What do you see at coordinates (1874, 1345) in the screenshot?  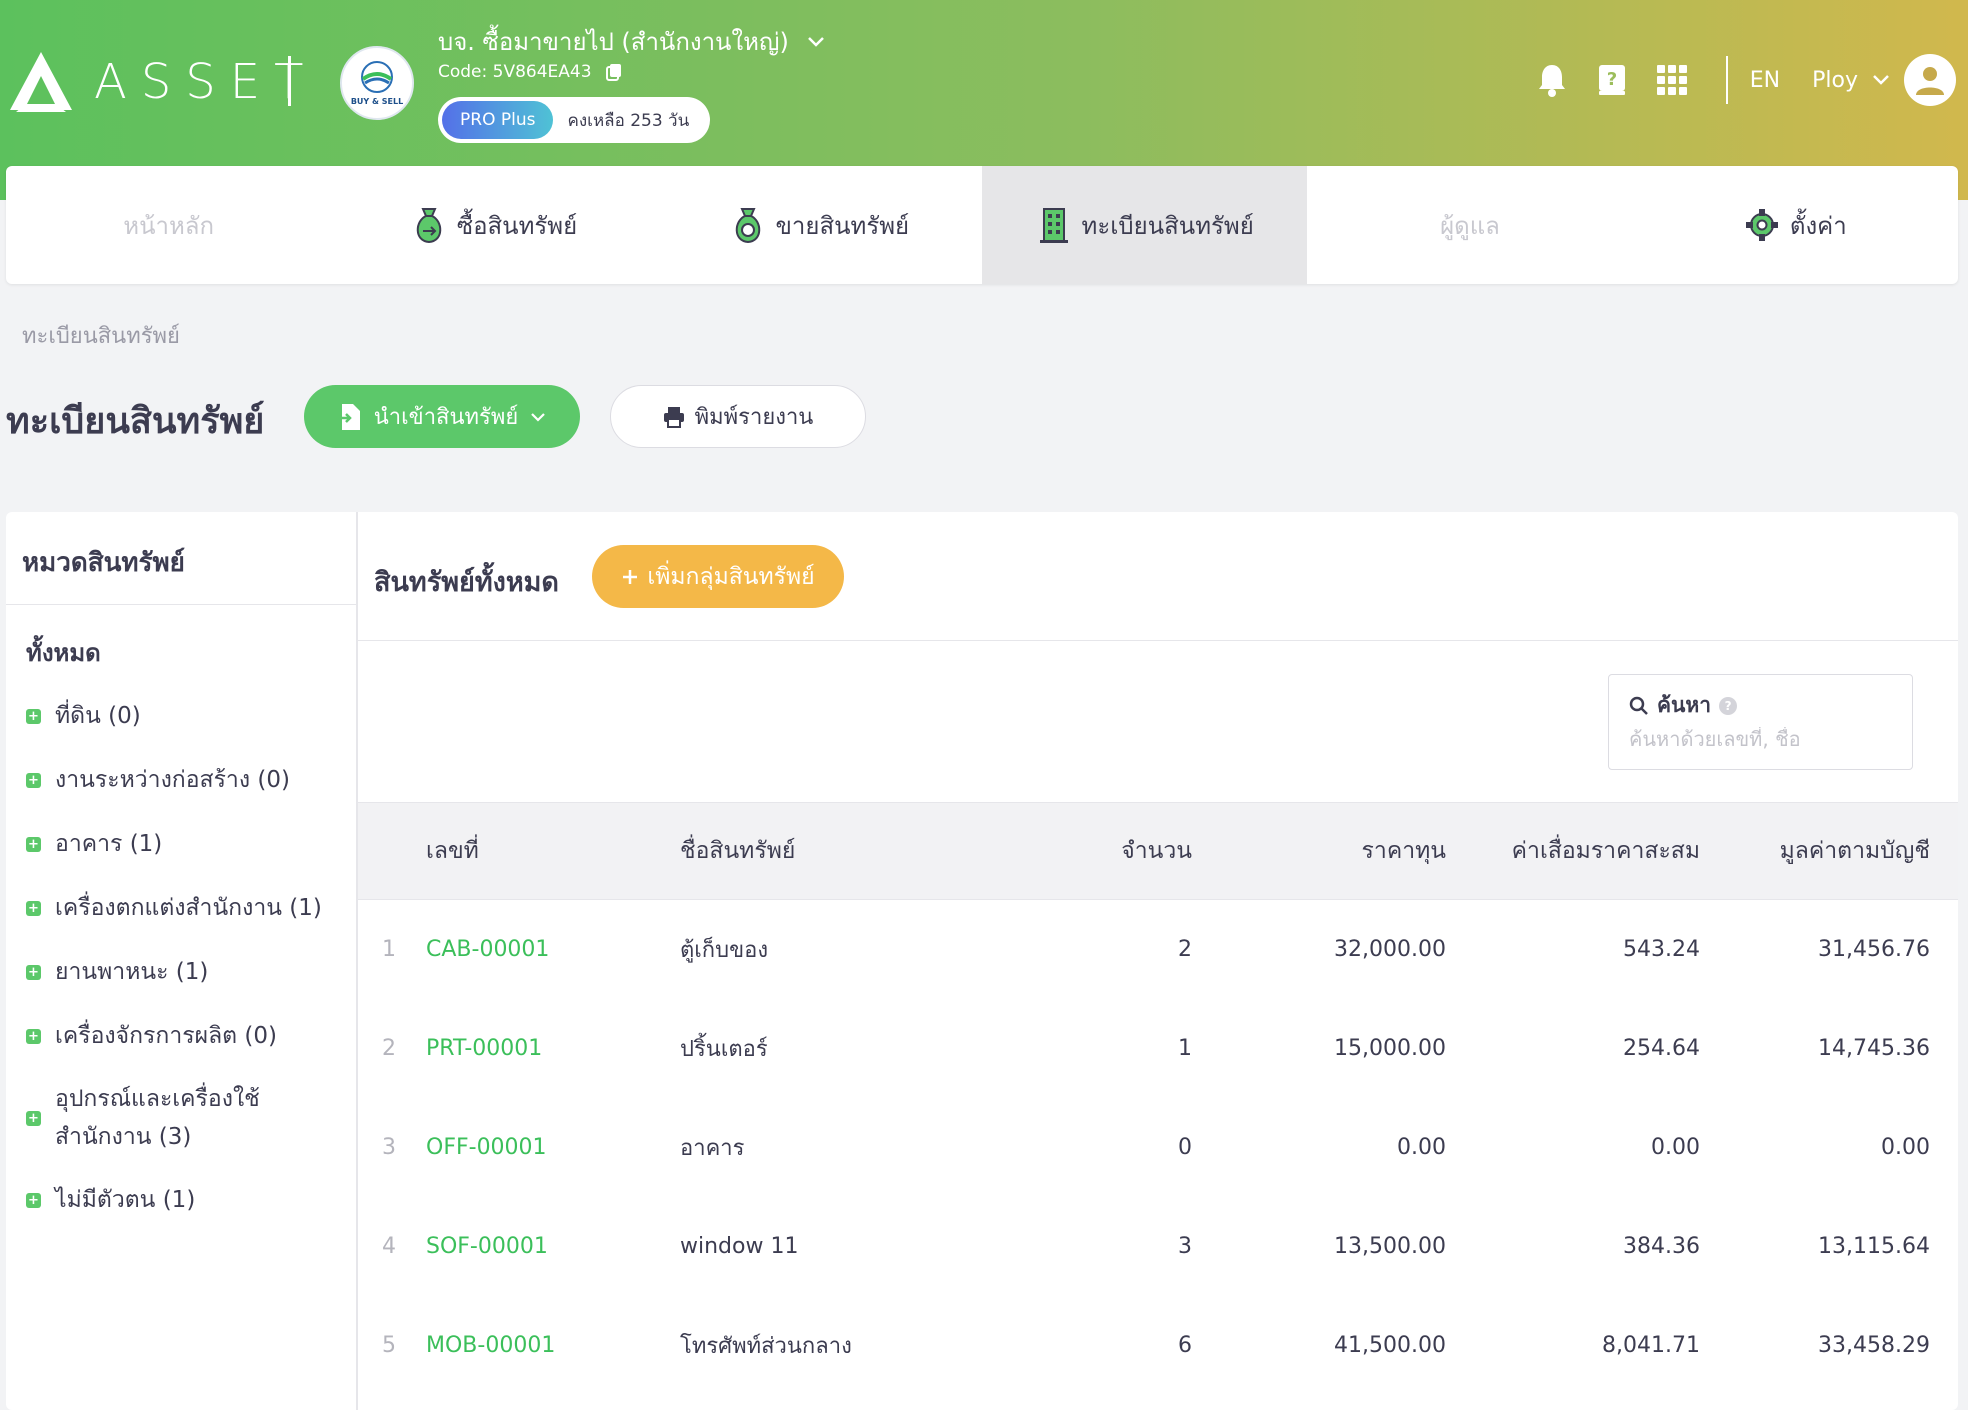 I see `asset-book-value: 33,458.29` at bounding box center [1874, 1345].